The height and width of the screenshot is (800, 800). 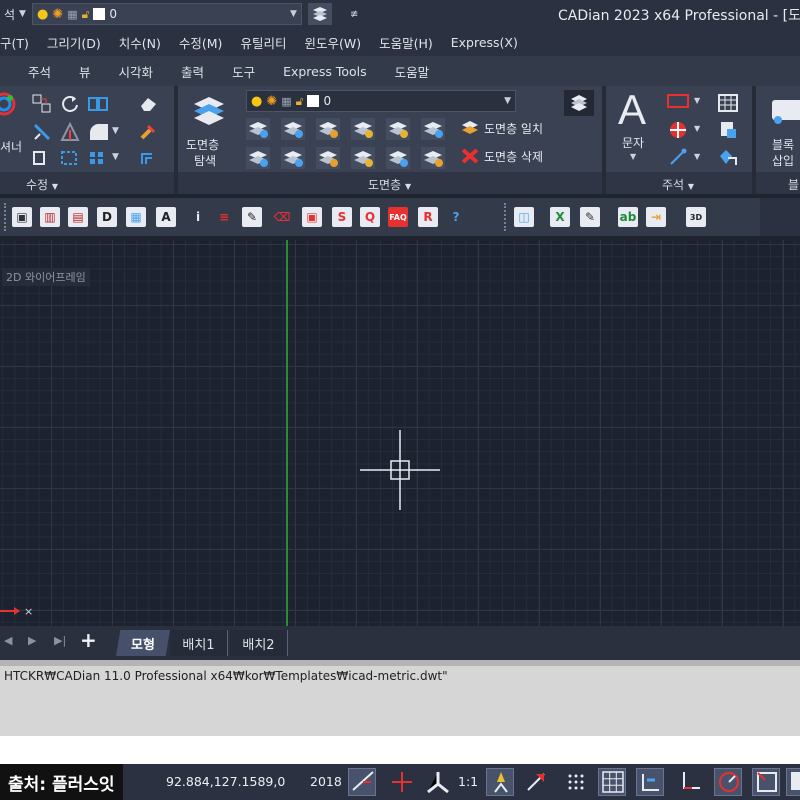 I want to click on purge-icon: ⌫, so click(x=282, y=217).